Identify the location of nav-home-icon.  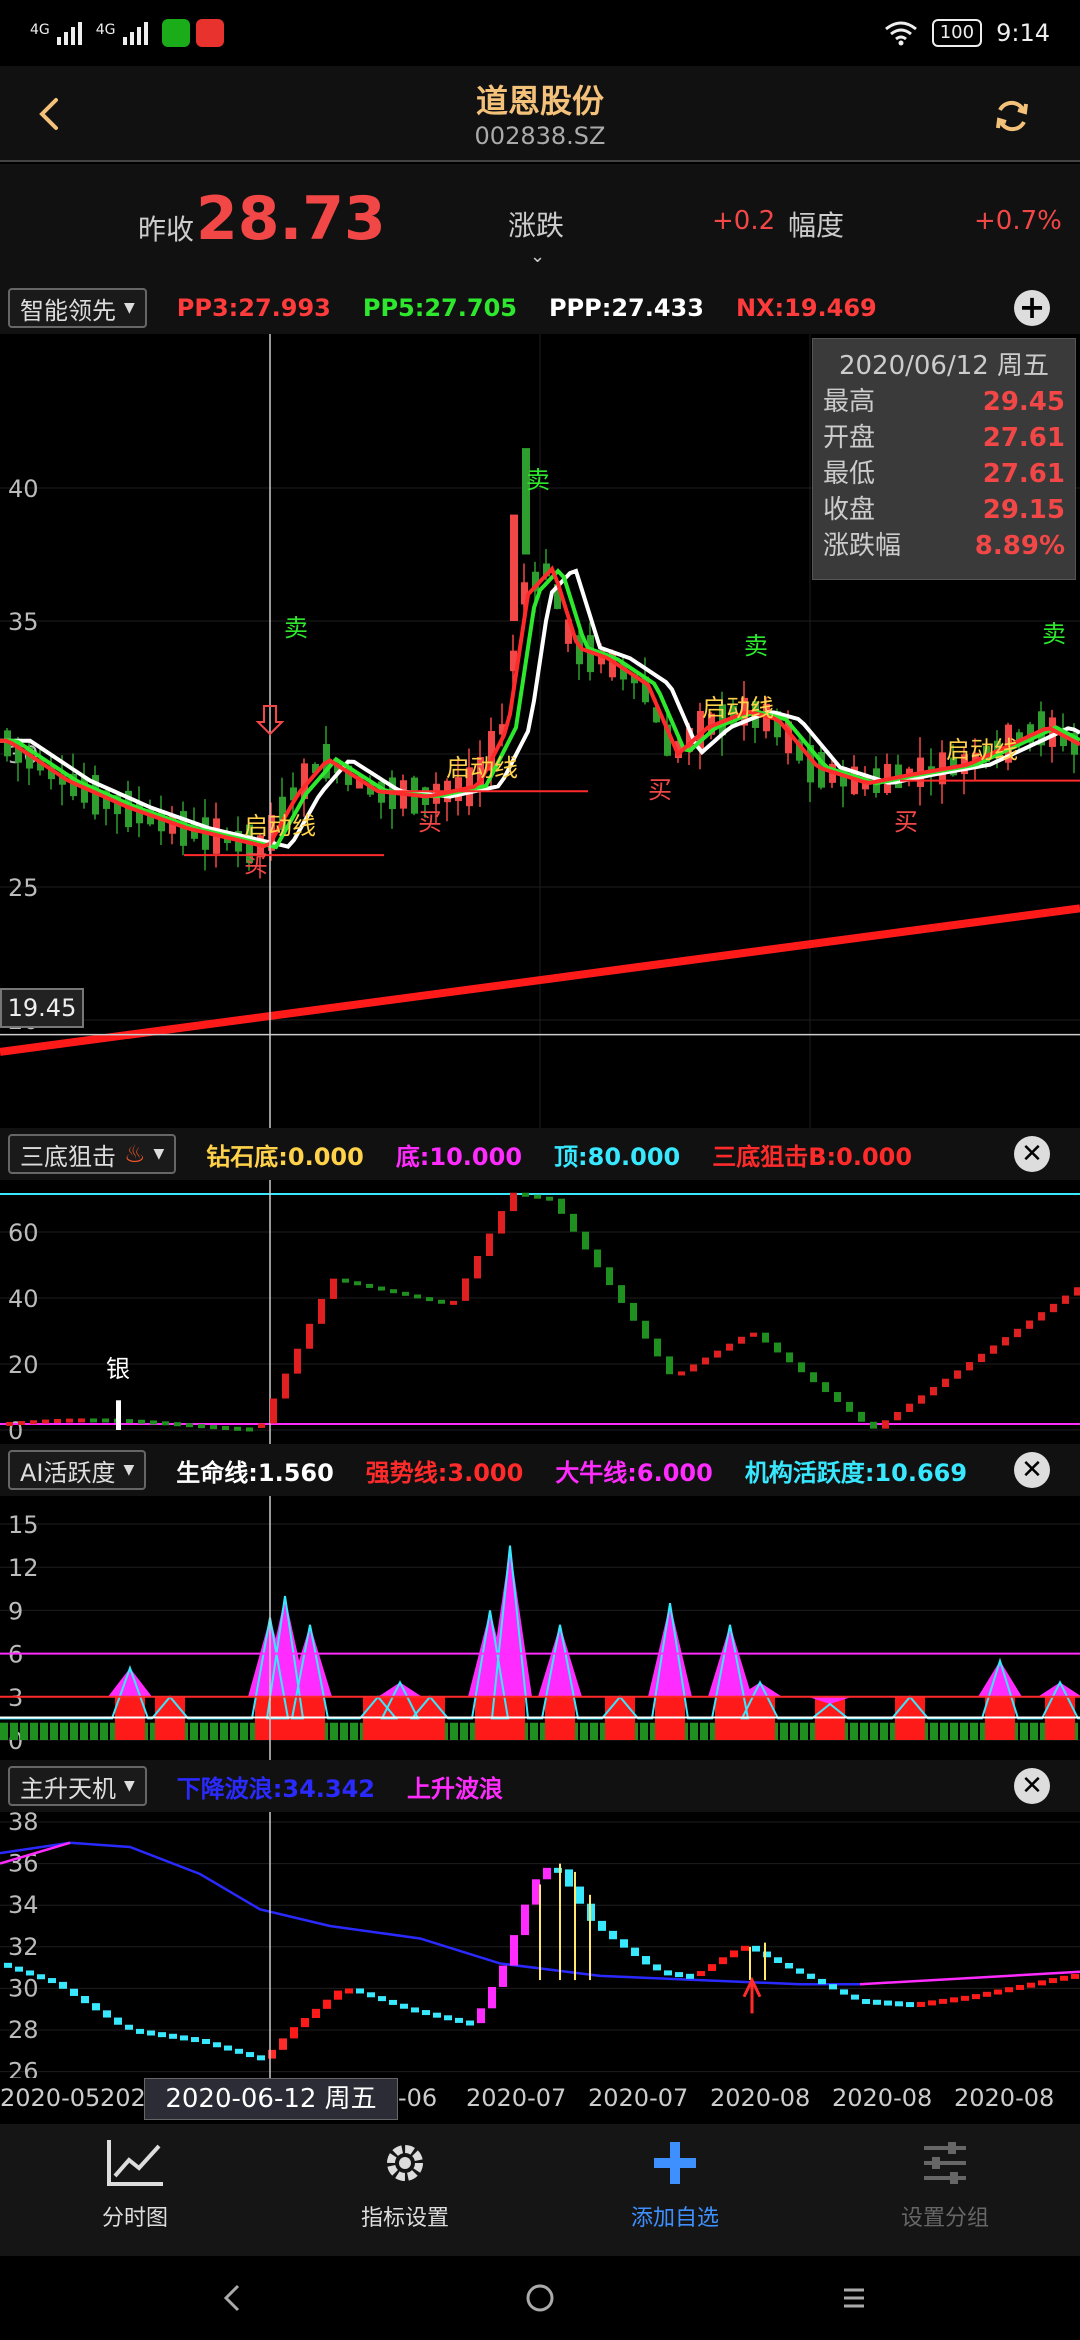
(540, 2298).